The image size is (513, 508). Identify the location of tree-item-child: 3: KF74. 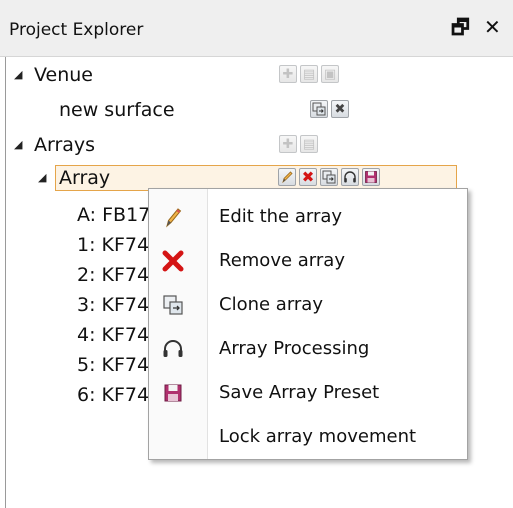
(113, 305).